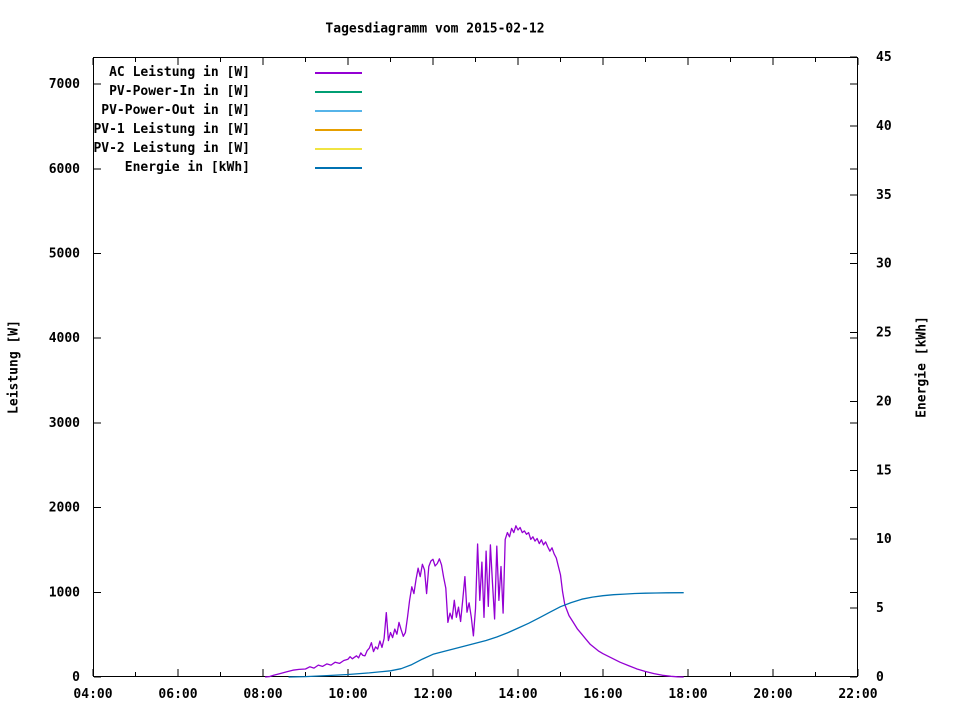 The height and width of the screenshot is (720, 960). Describe the element at coordinates (171, 129) in the screenshot. I see `legend-label: PV-1 Leistung in [W]` at that location.